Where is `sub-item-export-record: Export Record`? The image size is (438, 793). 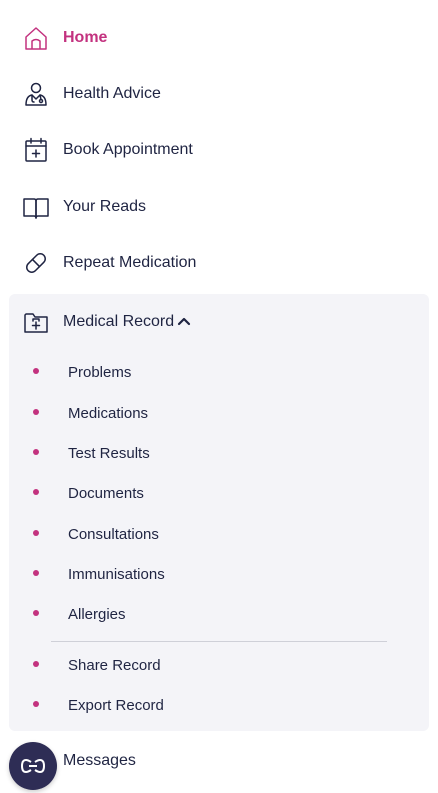 sub-item-export-record: Export Record is located at coordinates (220, 706).